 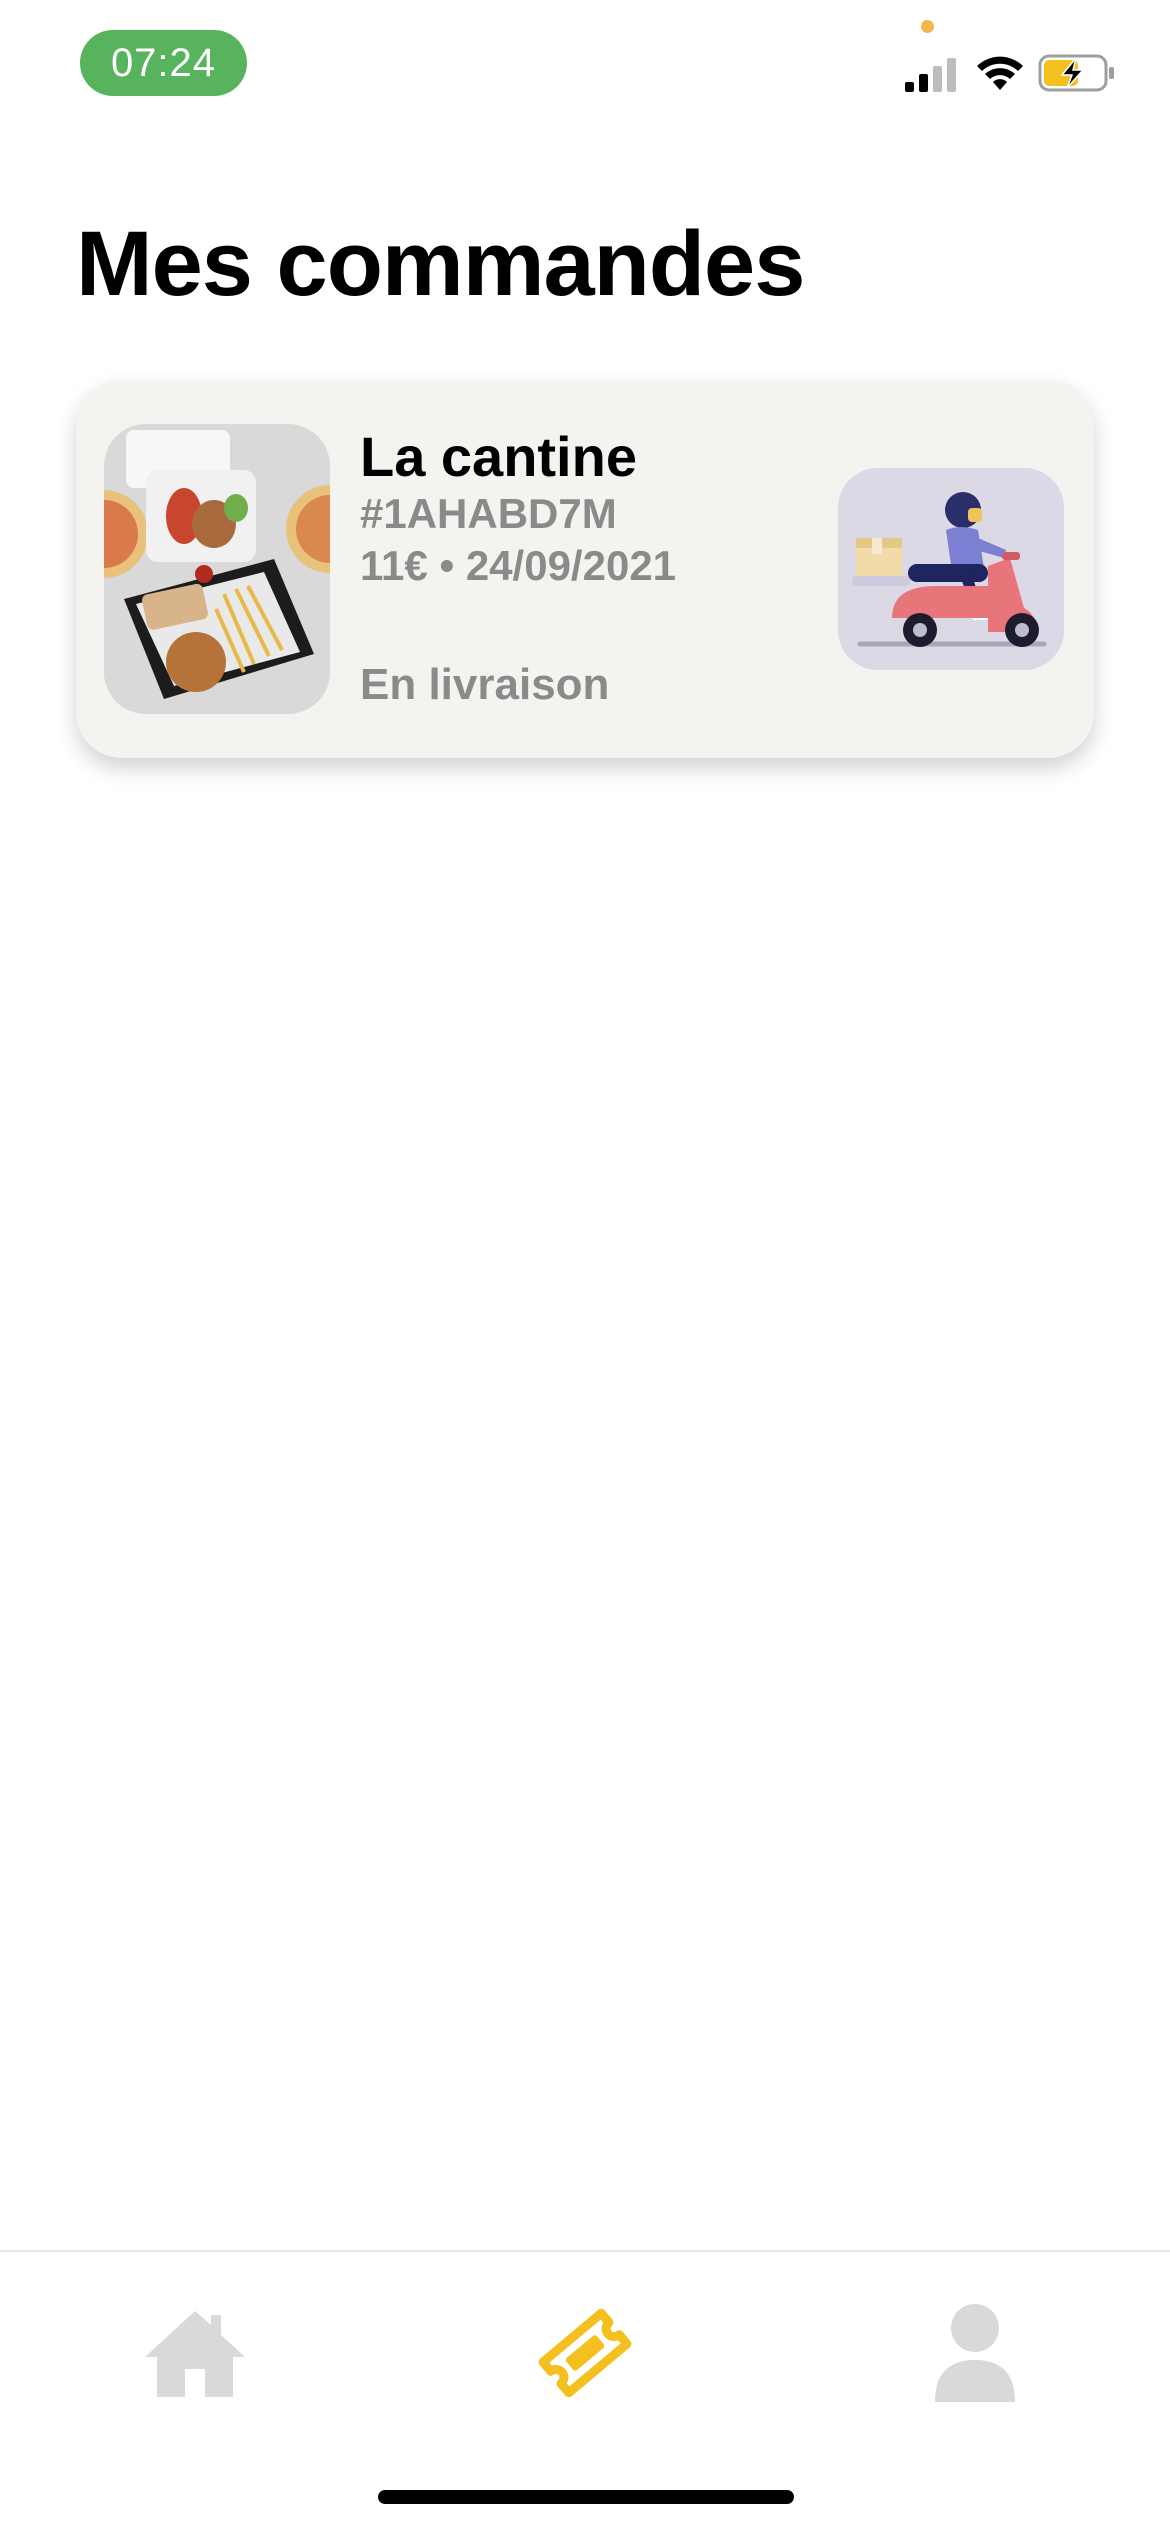 What do you see at coordinates (217, 569) in the screenshot?
I see `restaurant-food-image` at bounding box center [217, 569].